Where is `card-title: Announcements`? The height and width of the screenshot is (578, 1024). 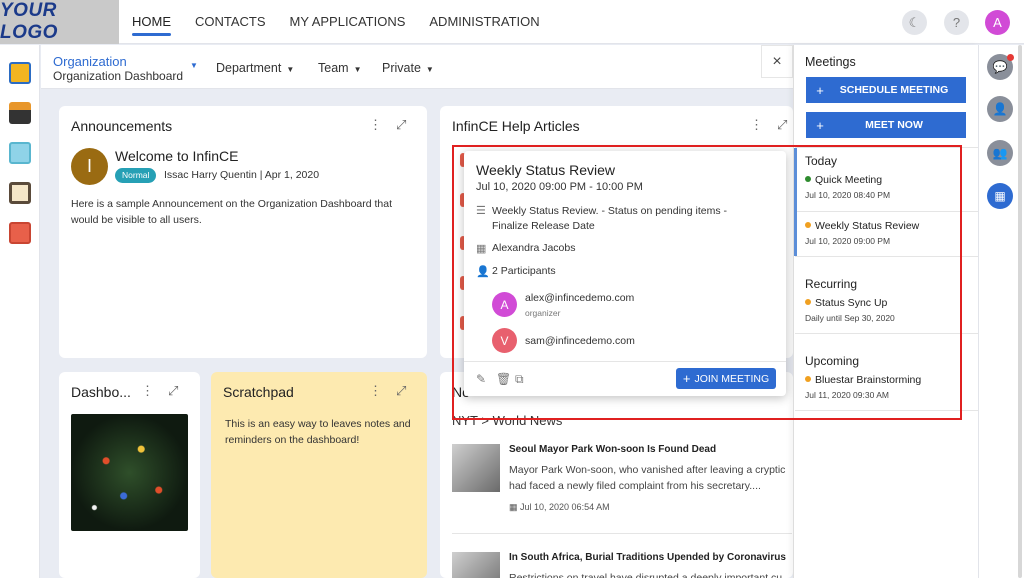 card-title: Announcements is located at coordinates (122, 126).